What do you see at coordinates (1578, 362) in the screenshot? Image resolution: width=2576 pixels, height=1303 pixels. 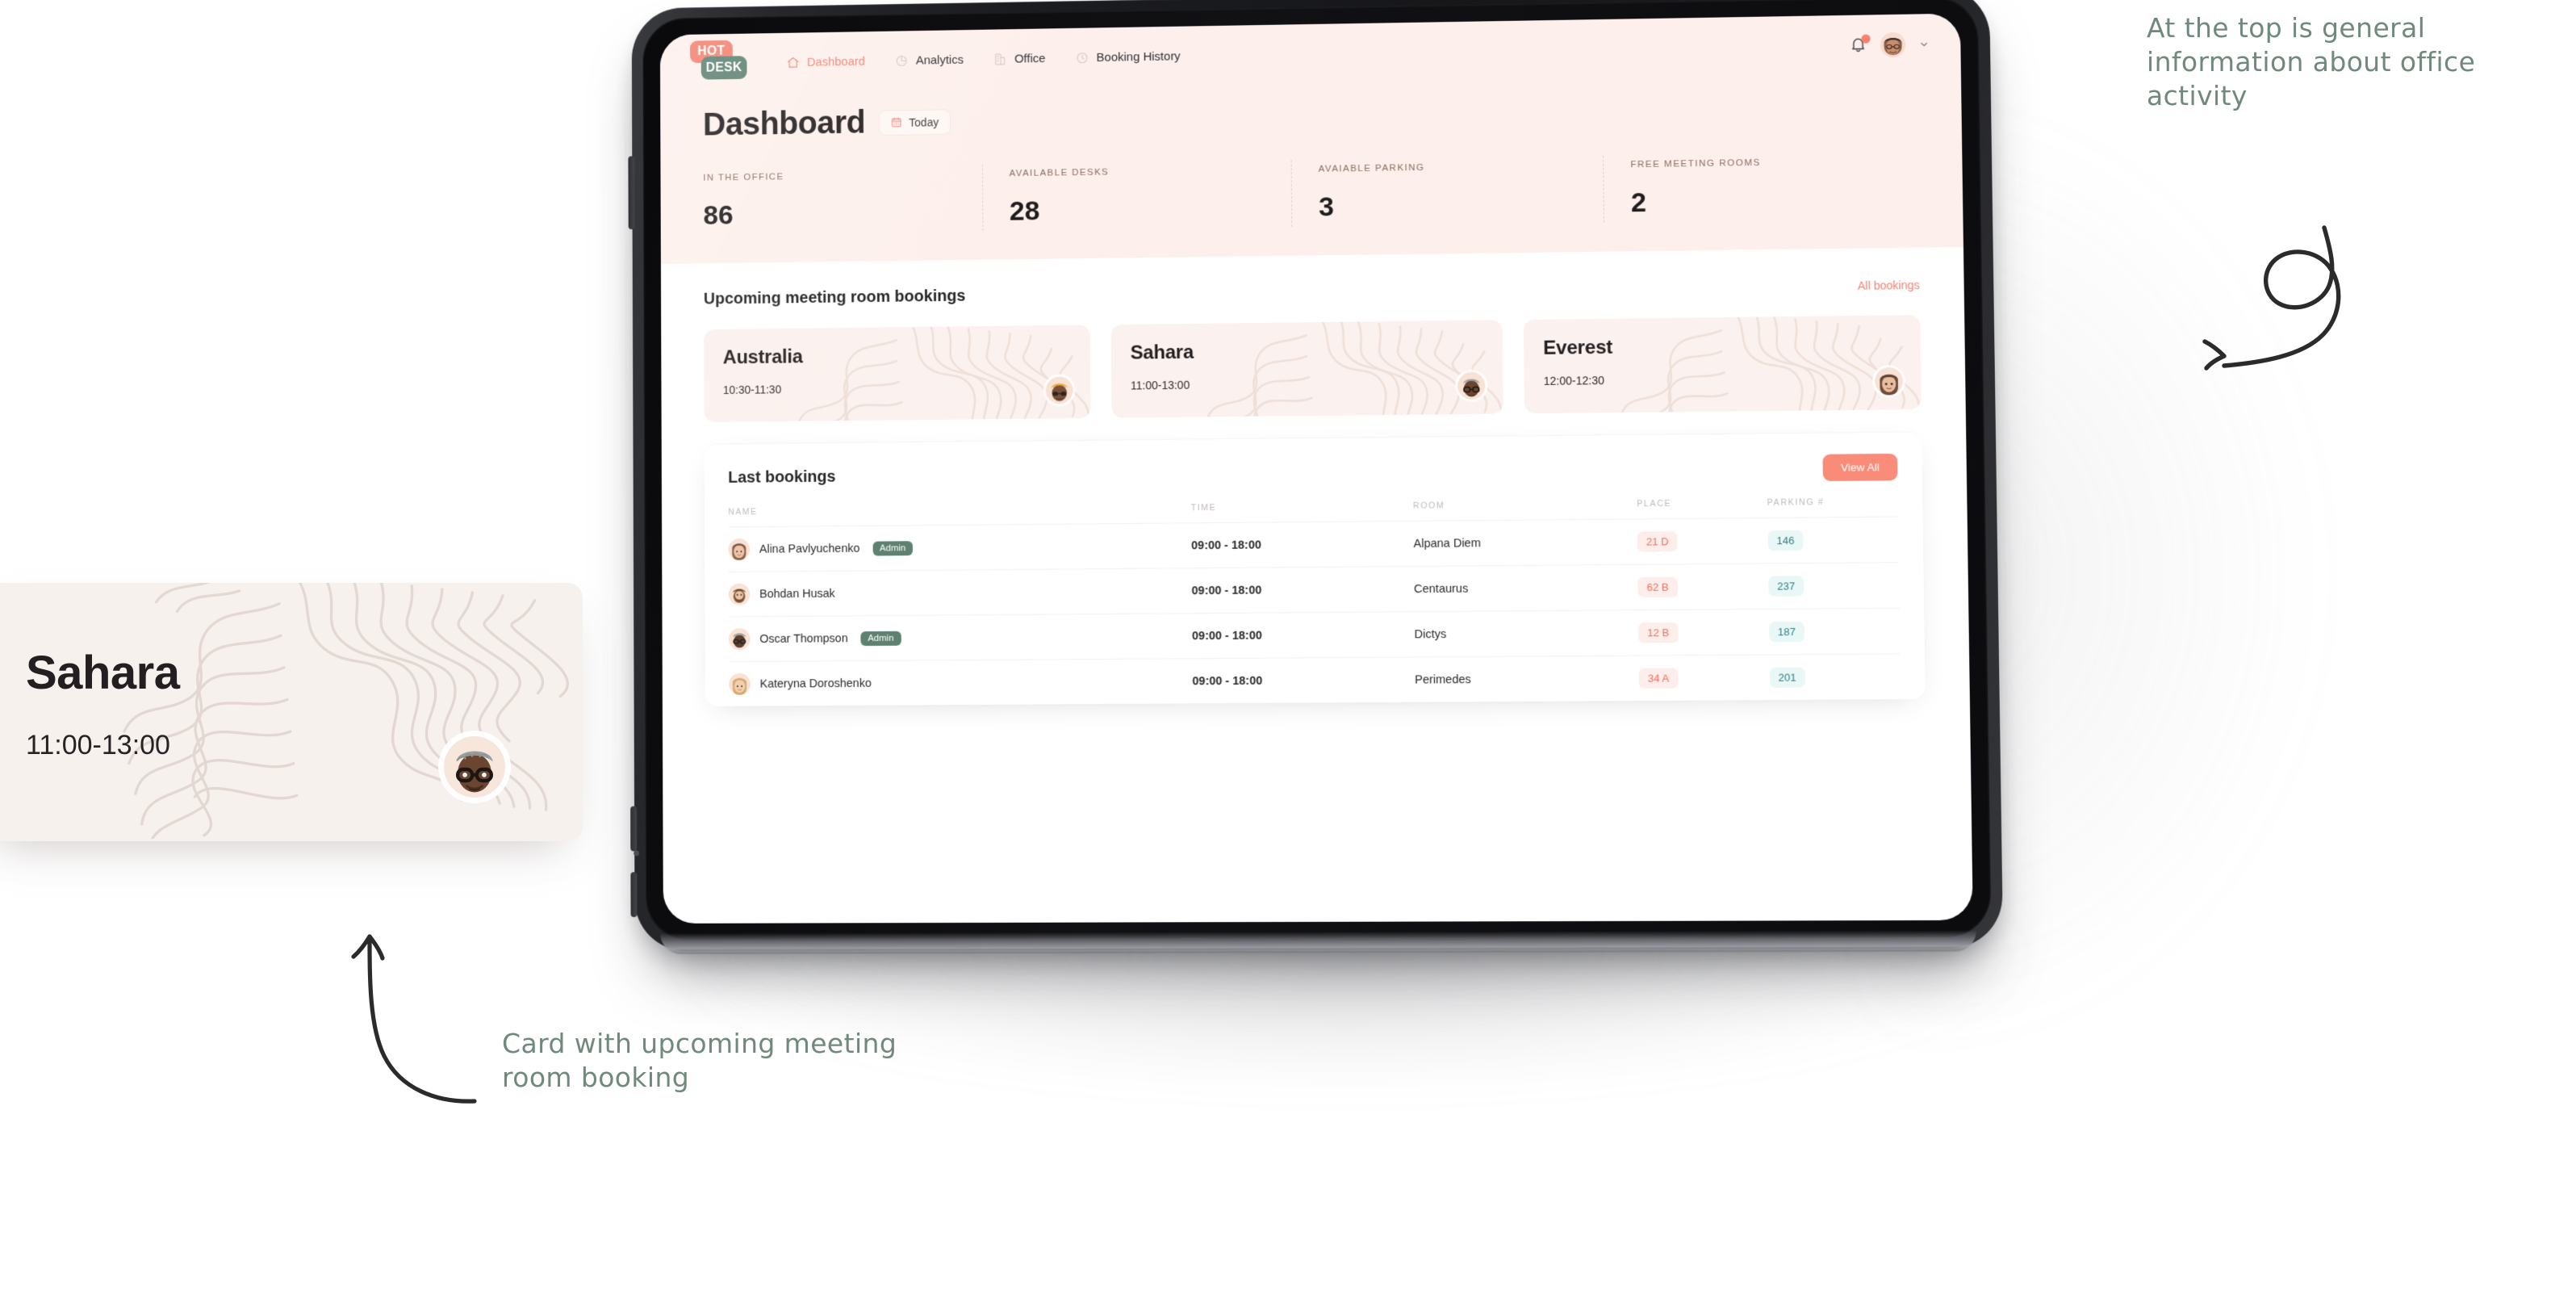 I see `booking-card-text: Everest 12:00-12:30` at bounding box center [1578, 362].